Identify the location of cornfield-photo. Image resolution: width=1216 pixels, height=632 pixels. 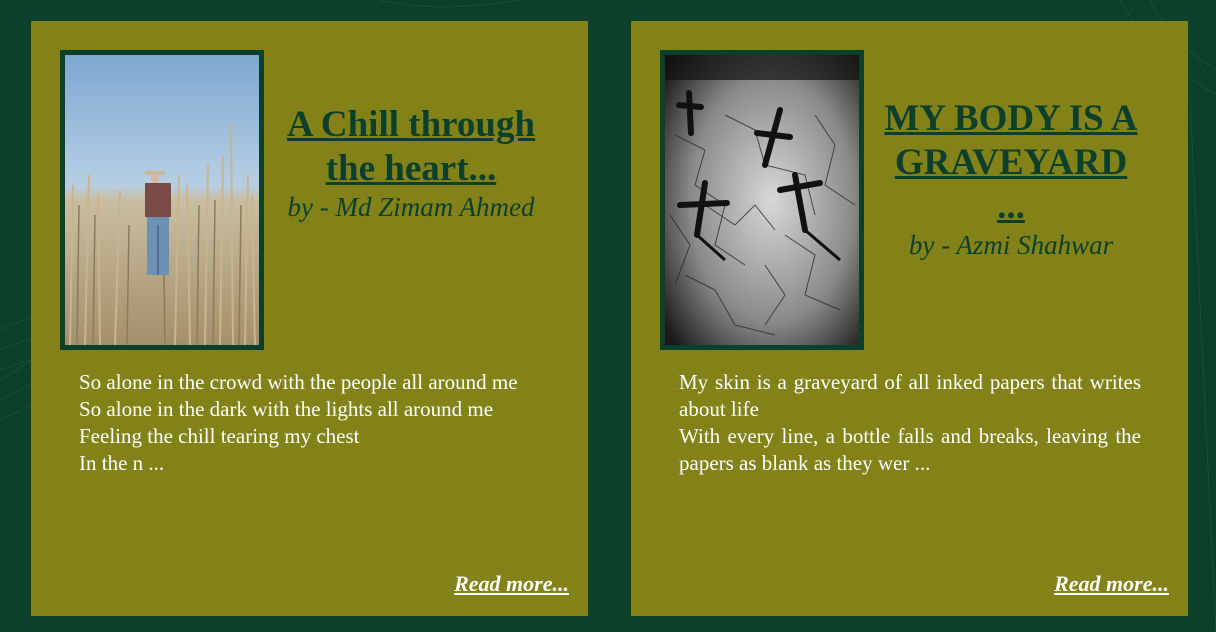
(162, 200).